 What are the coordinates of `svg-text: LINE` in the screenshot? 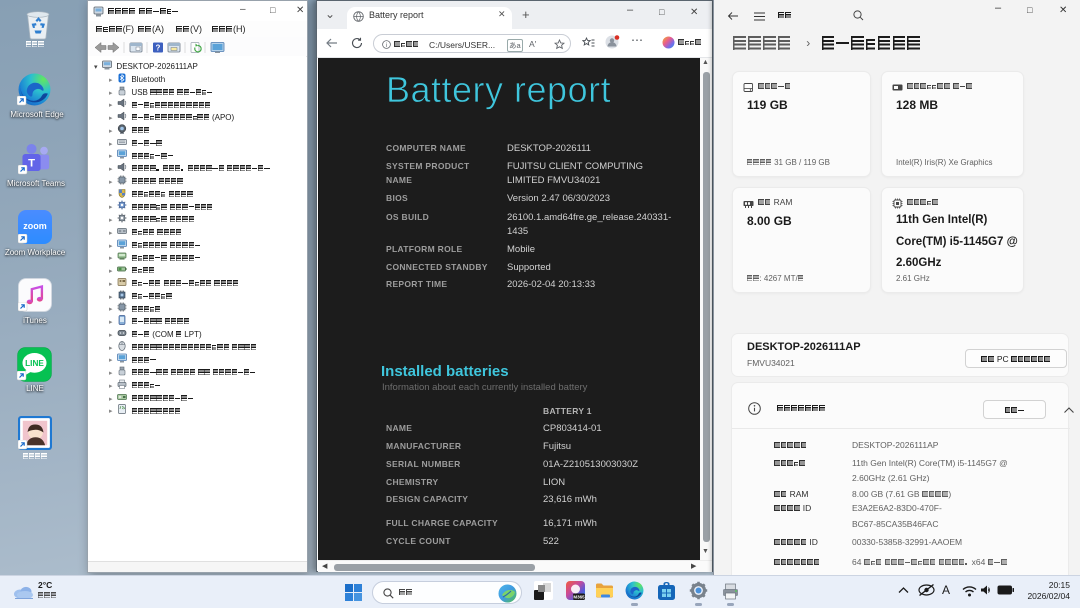 It's located at (34, 363).